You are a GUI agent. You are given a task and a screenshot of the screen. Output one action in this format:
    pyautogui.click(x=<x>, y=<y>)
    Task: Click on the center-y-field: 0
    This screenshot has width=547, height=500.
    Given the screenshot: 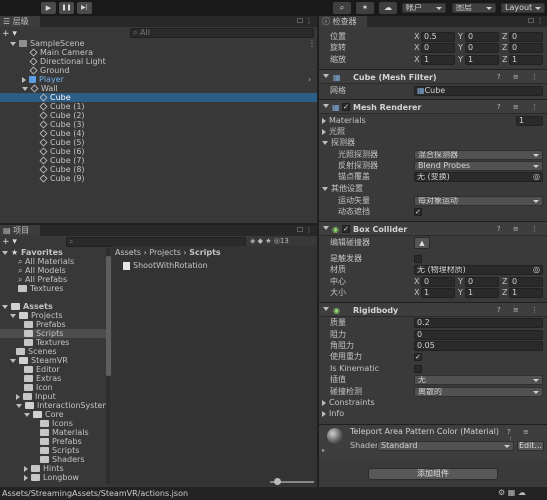 What is the action you would take?
    pyautogui.click(x=482, y=282)
    